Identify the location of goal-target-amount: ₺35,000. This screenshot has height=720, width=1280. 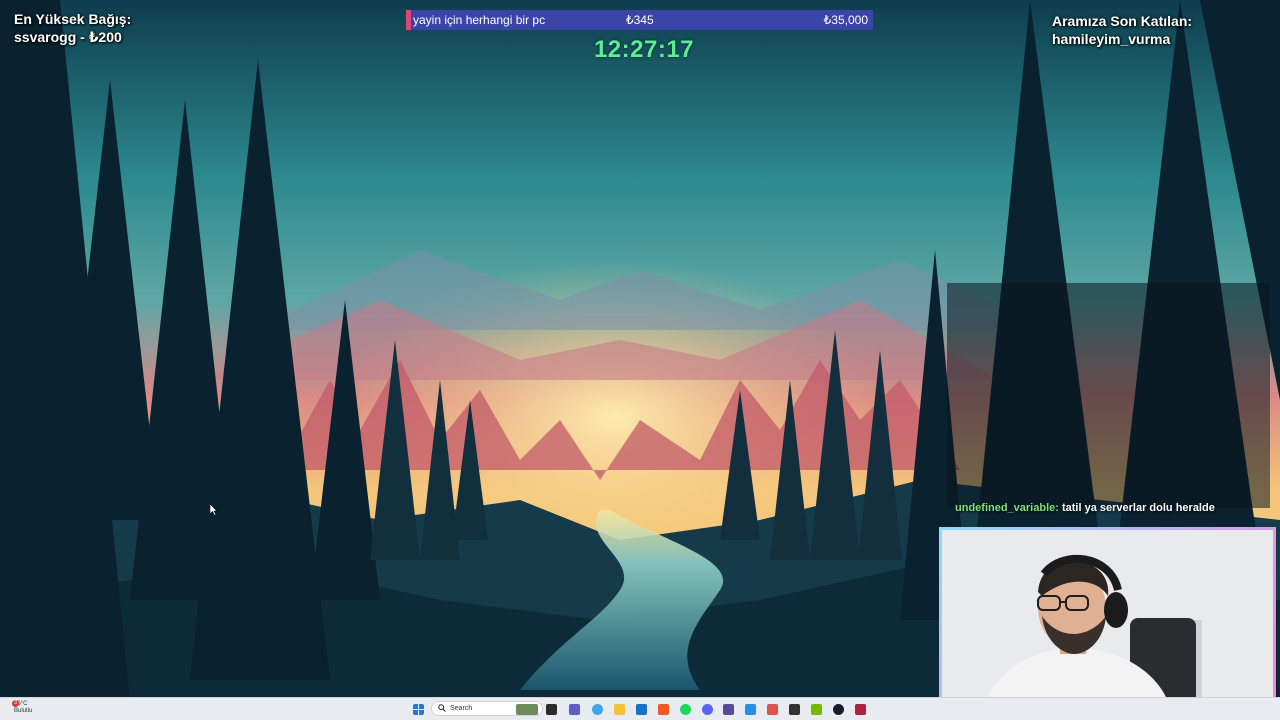
(845, 20).